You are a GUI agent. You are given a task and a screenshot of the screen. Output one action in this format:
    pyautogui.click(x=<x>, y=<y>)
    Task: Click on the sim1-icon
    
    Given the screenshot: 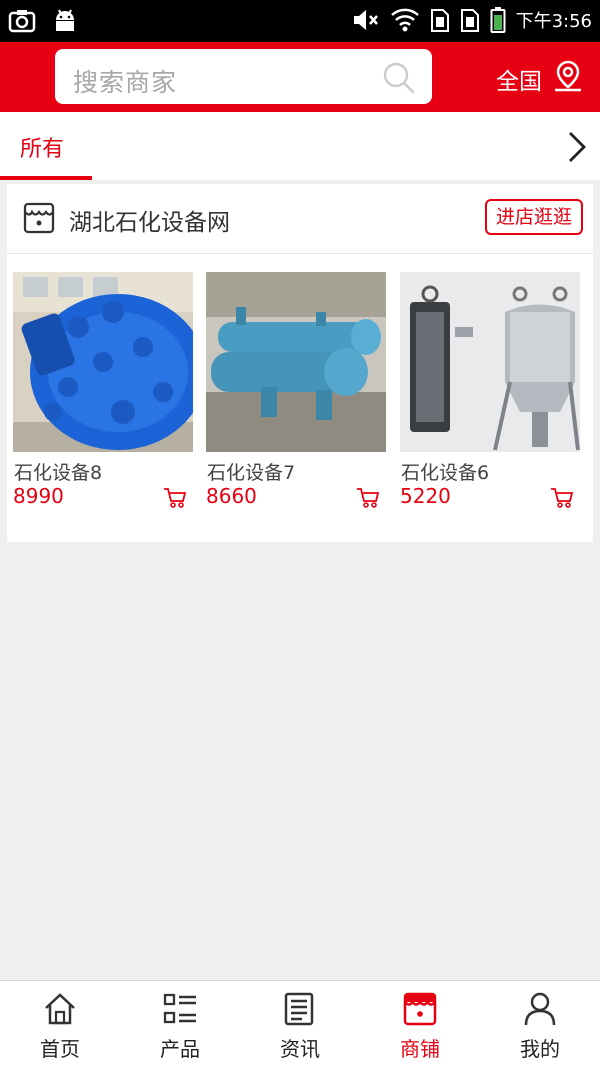 What is the action you would take?
    pyautogui.click(x=440, y=20)
    